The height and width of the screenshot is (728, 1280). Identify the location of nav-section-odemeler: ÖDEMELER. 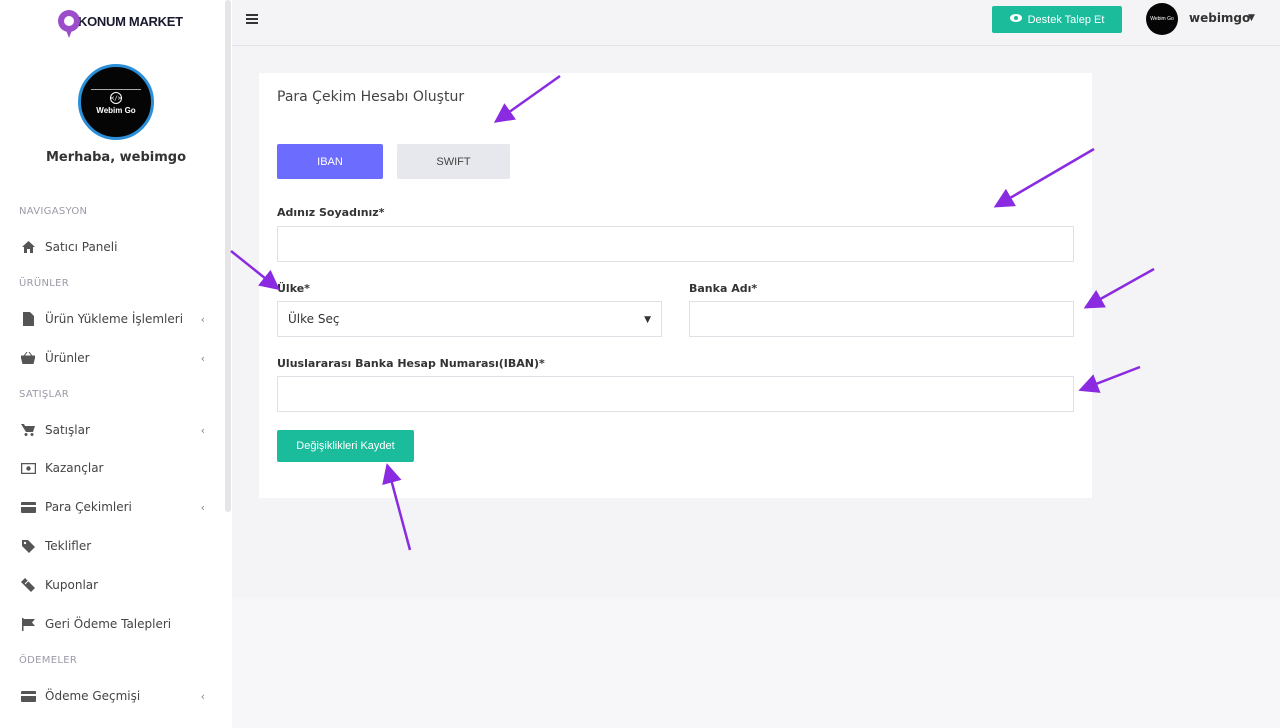
(48, 660).